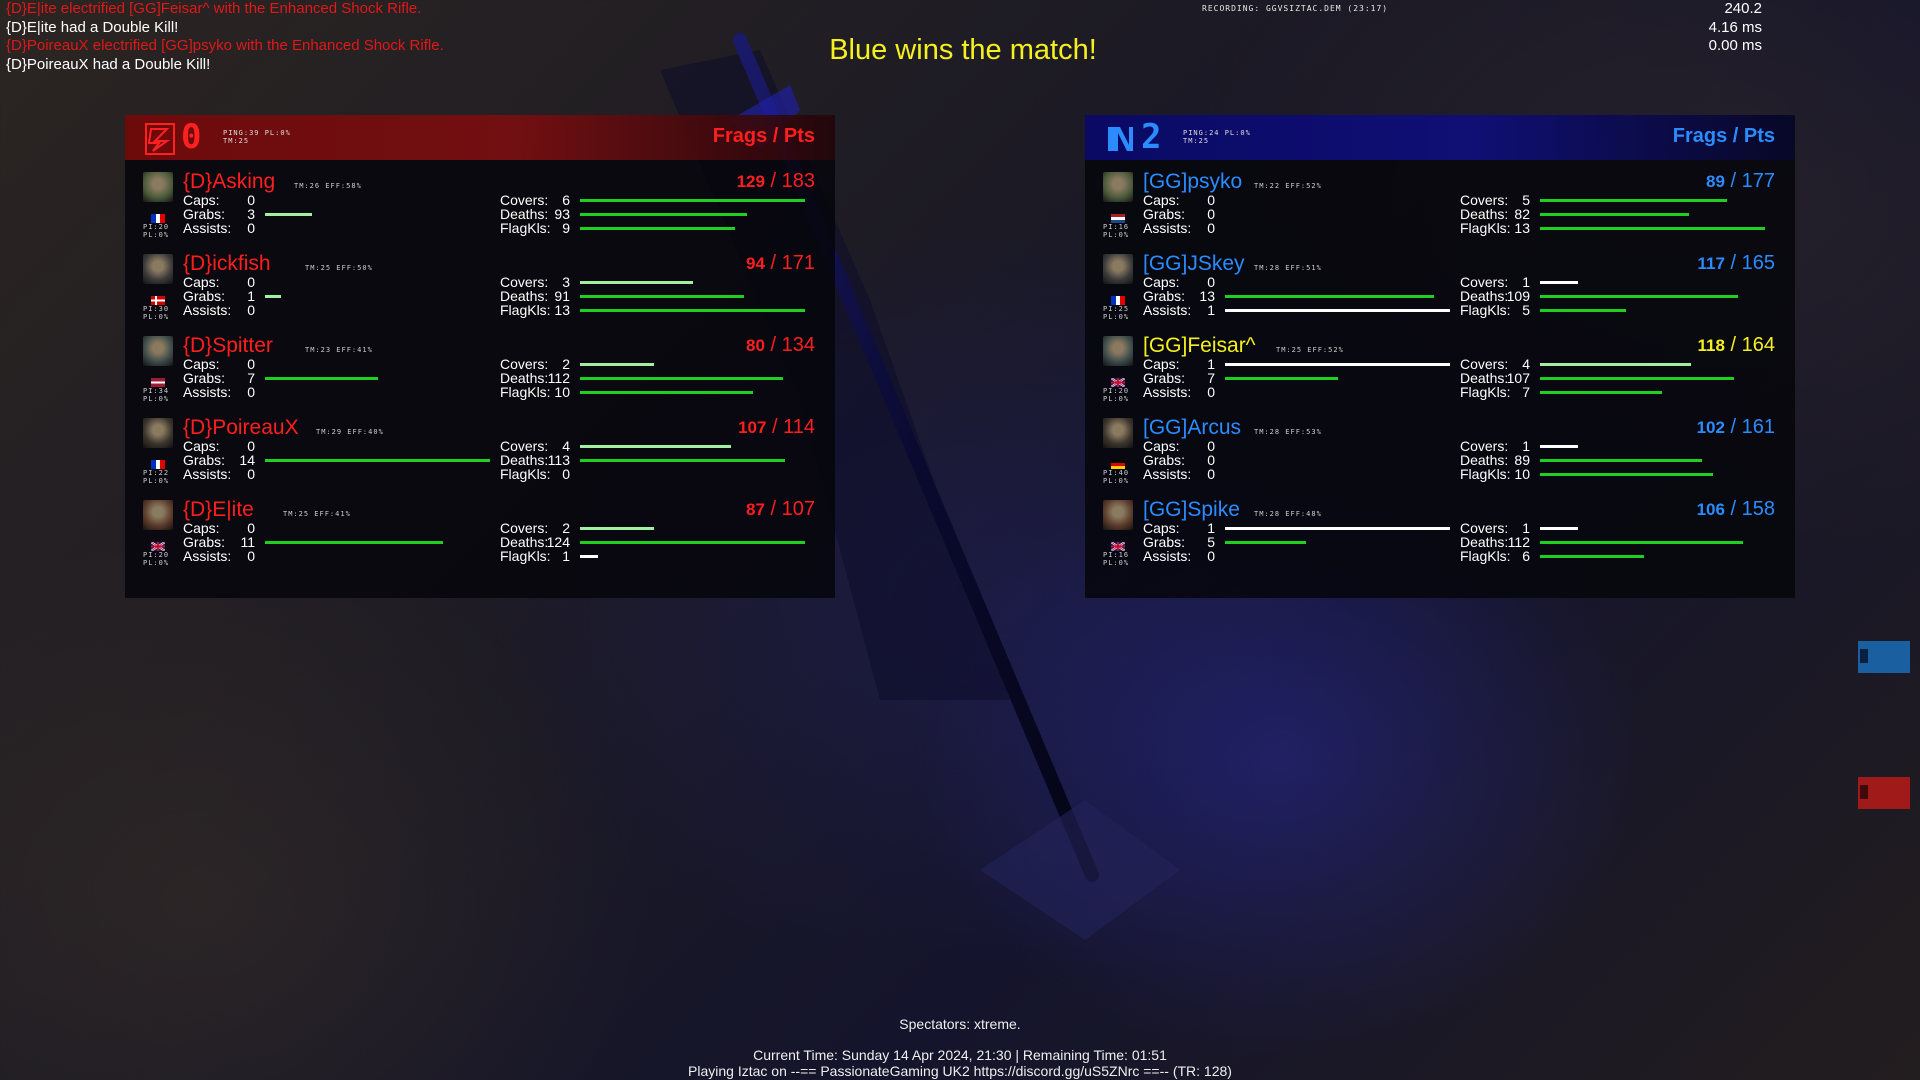 The image size is (1920, 1080). What do you see at coordinates (160, 139) in the screenshot?
I see `red-team-logo-icon` at bounding box center [160, 139].